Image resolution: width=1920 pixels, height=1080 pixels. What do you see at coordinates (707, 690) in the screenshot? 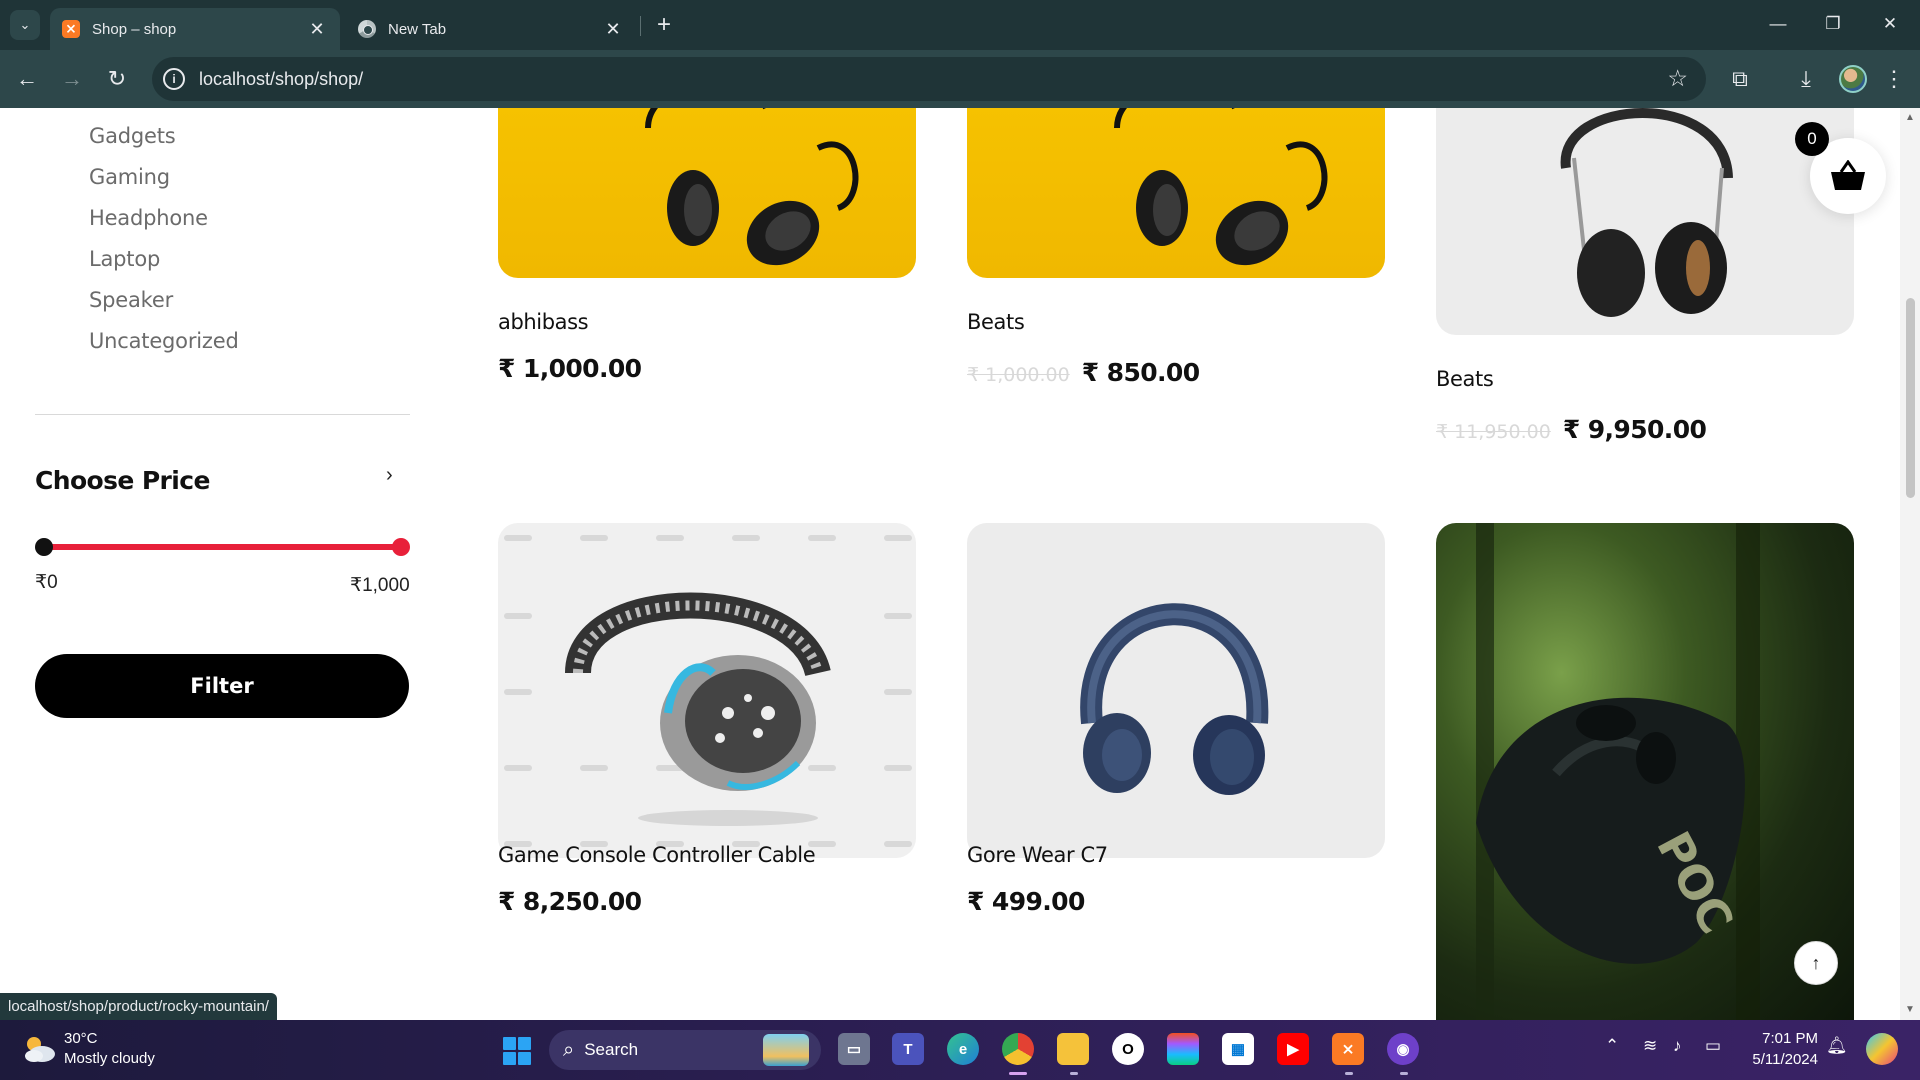
I see `product-image-game-console-cable` at bounding box center [707, 690].